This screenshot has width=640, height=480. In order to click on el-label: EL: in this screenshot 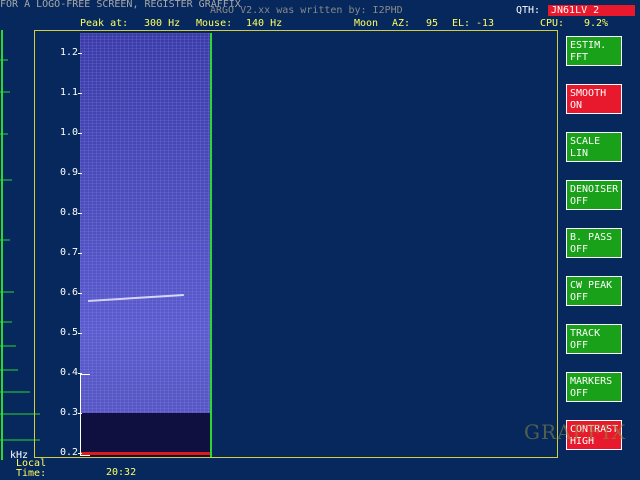, I will do `click(461, 23)`.